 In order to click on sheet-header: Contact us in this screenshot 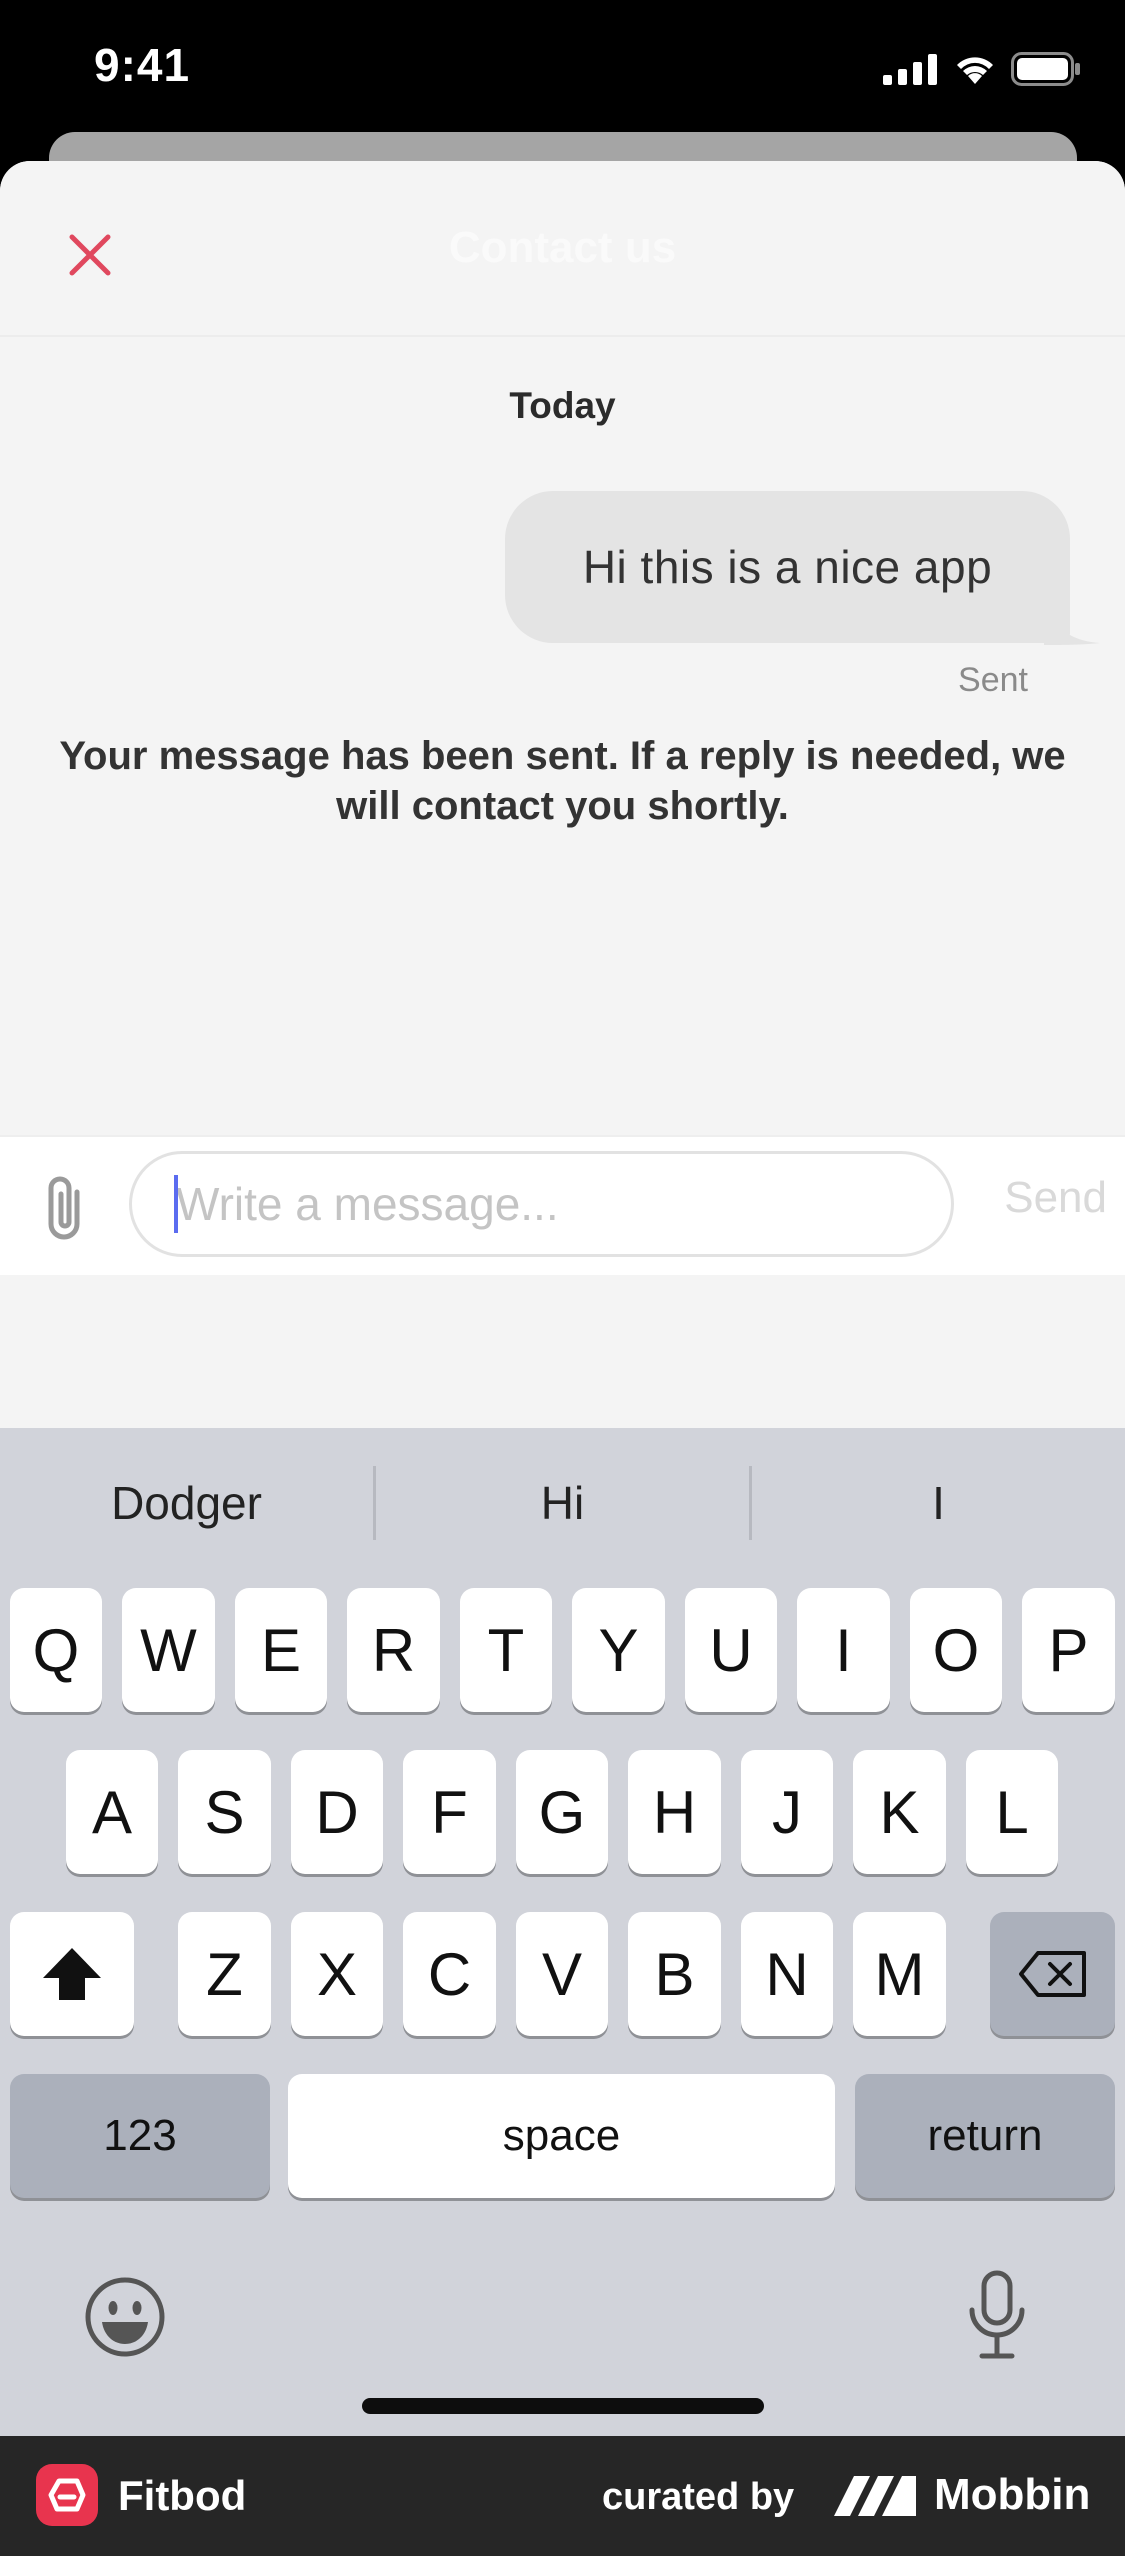, I will do `click(562, 249)`.